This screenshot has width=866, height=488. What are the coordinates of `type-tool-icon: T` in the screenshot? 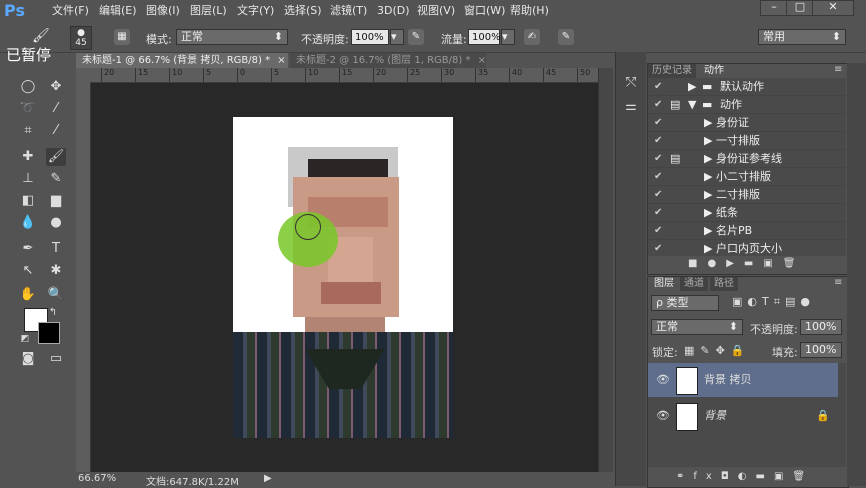 It's located at (56, 249).